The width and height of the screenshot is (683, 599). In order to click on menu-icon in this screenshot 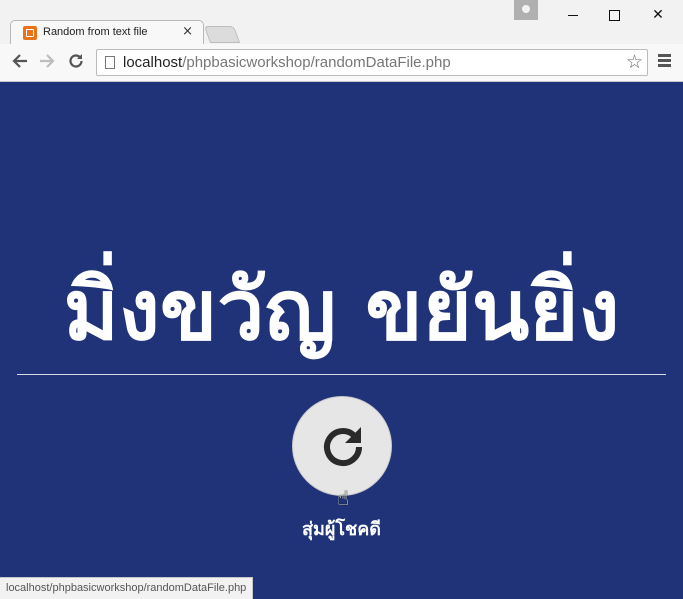, I will do `click(664, 62)`.